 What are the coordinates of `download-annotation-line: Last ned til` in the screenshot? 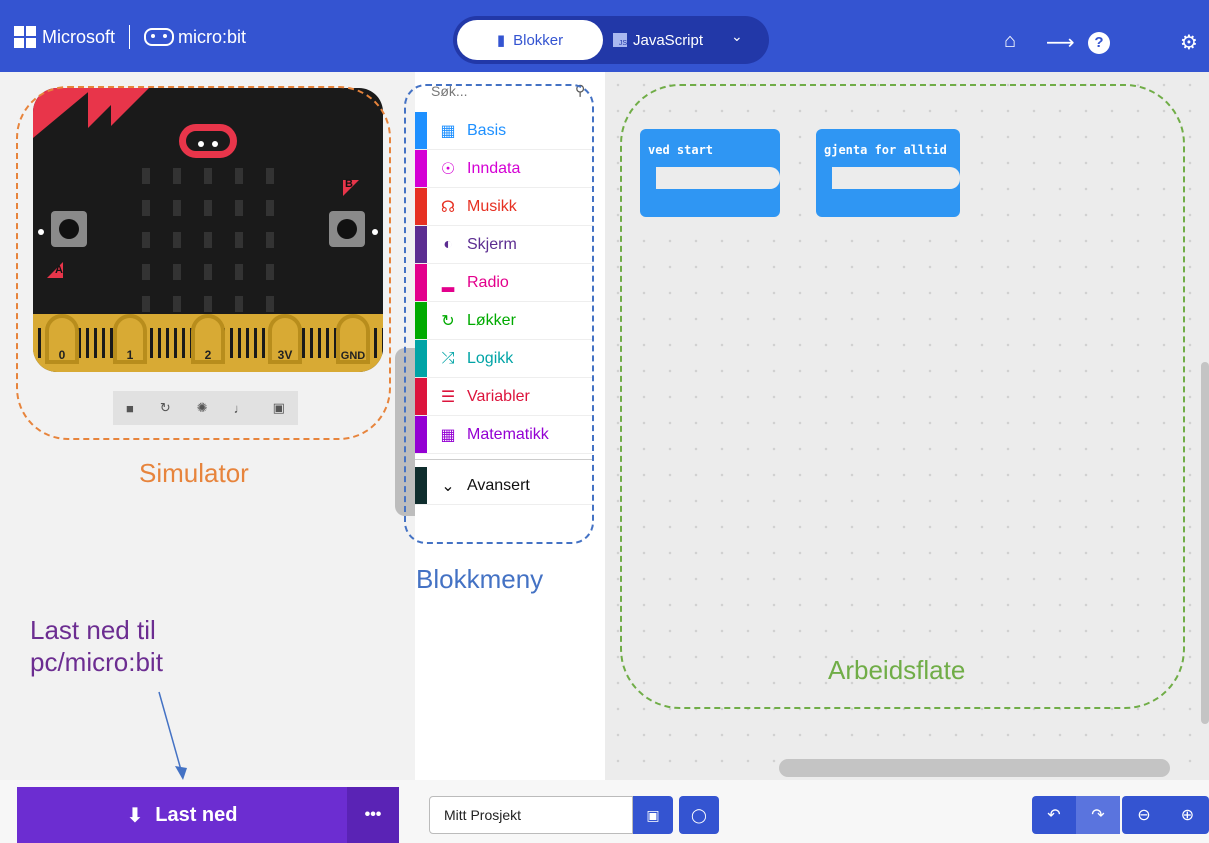 It's located at (93, 630).